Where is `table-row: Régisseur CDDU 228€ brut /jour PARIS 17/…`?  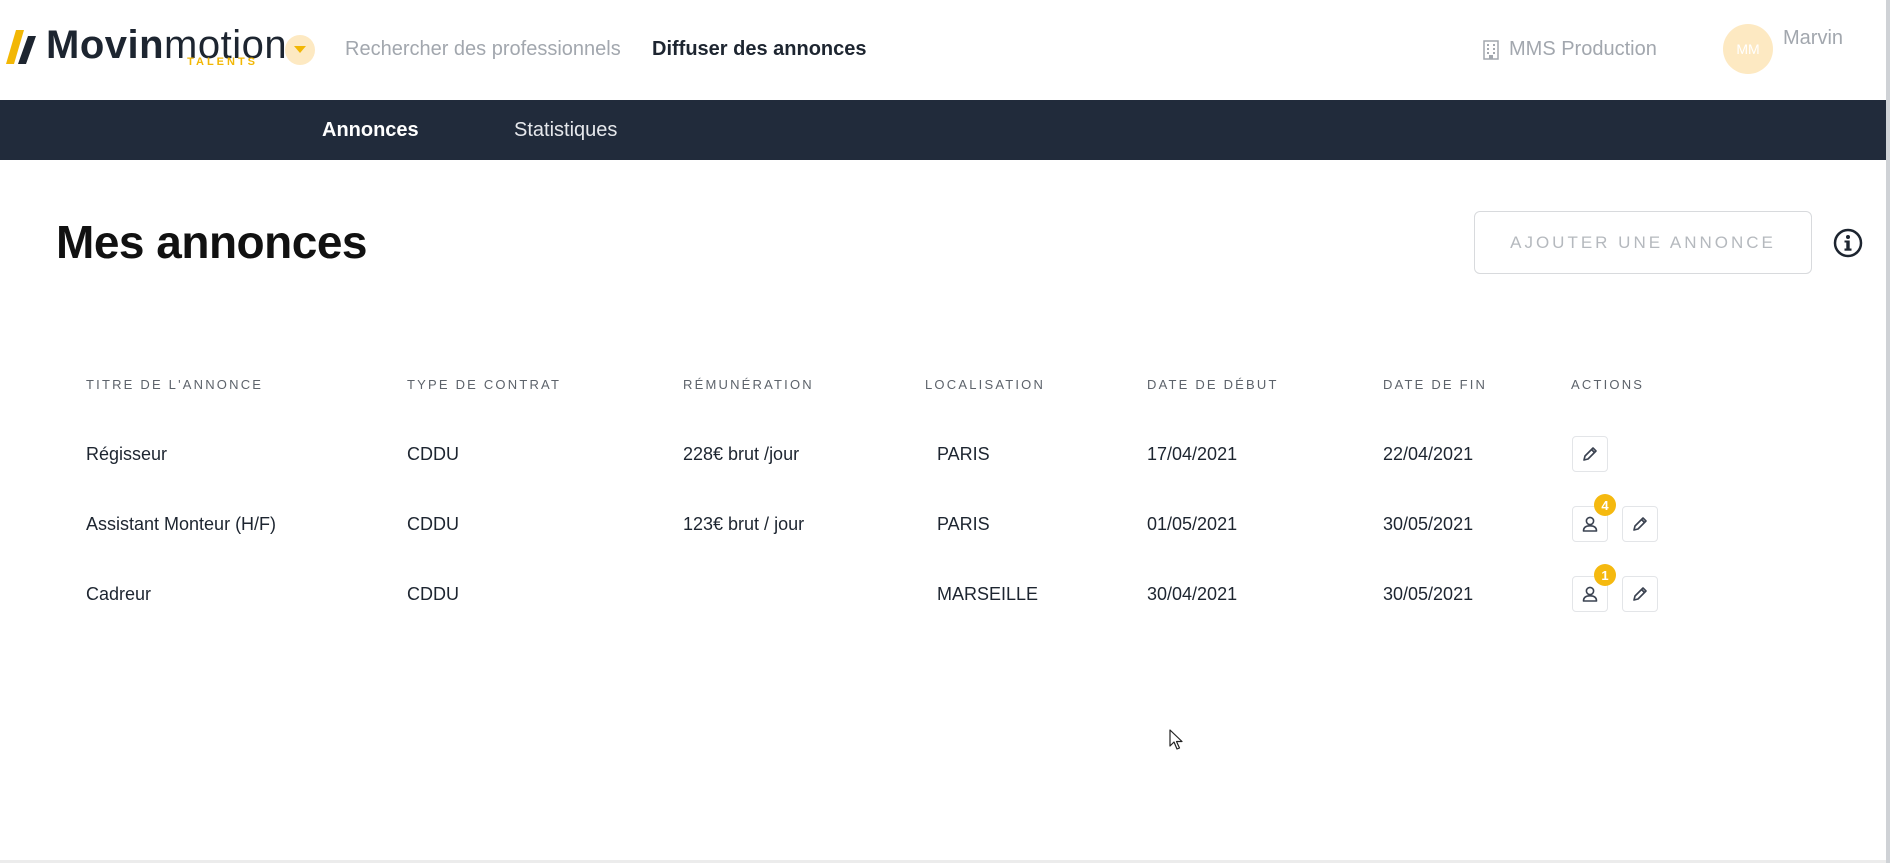
table-row: Régisseur CDDU 228€ brut /jour PARIS 17/… is located at coordinates (943, 454).